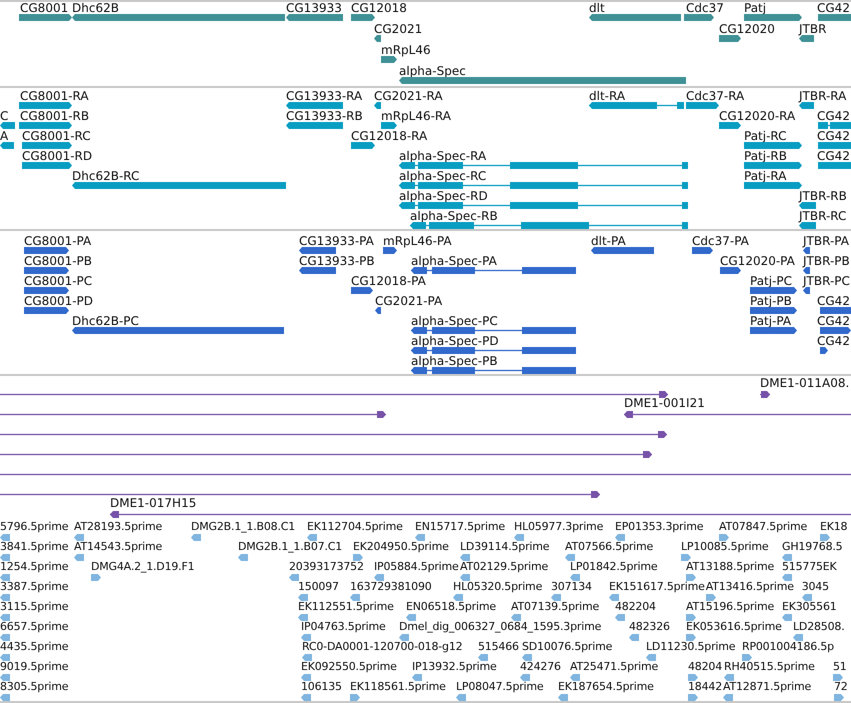 This screenshot has width=851, height=703. I want to click on feature-label: GH19768.5, so click(813, 546).